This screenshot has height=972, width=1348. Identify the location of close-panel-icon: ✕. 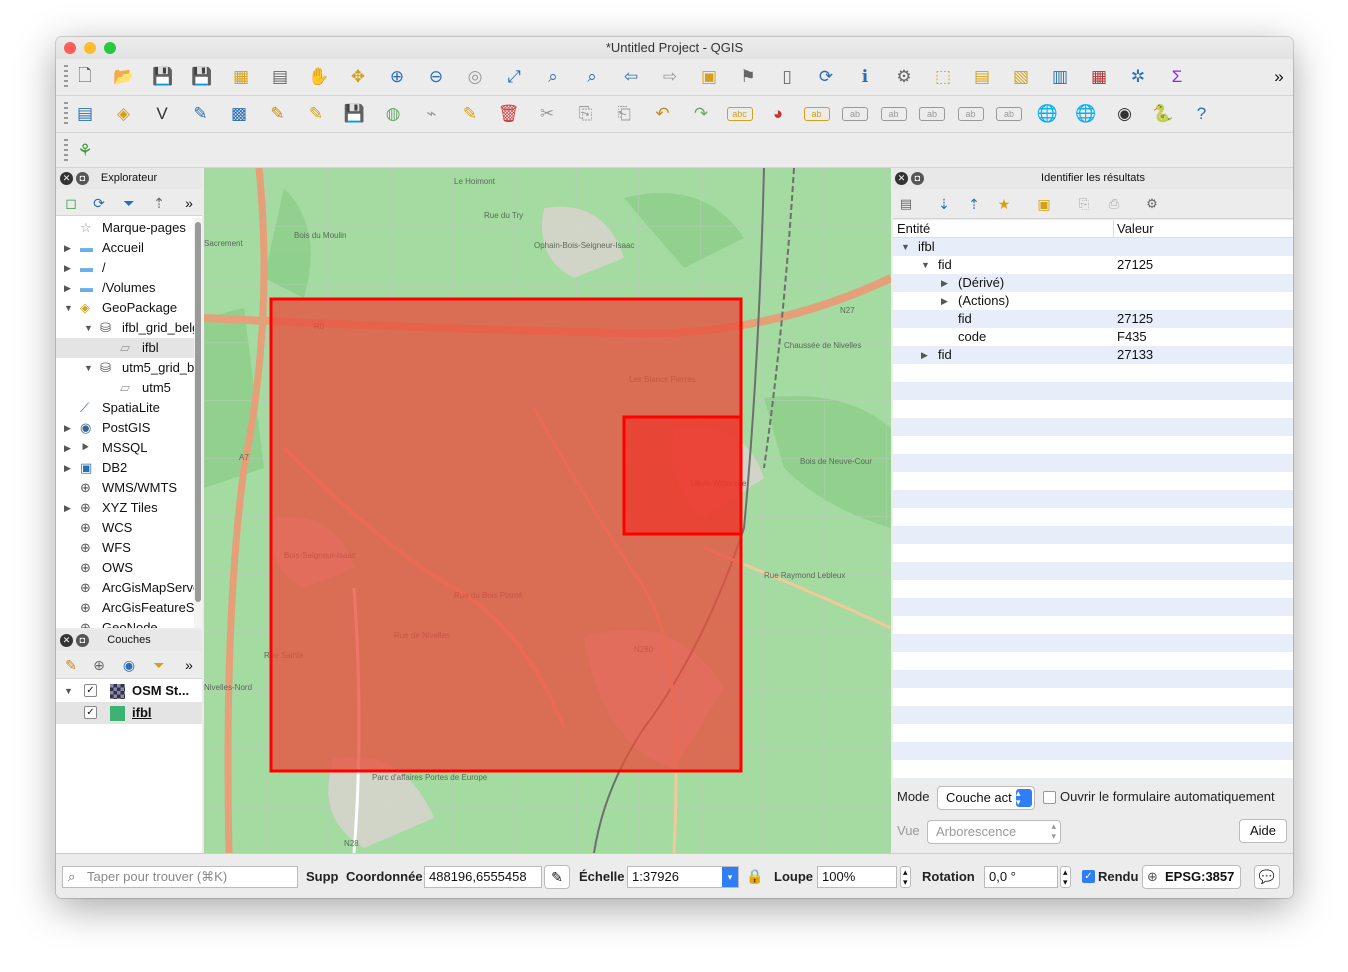
(66, 640).